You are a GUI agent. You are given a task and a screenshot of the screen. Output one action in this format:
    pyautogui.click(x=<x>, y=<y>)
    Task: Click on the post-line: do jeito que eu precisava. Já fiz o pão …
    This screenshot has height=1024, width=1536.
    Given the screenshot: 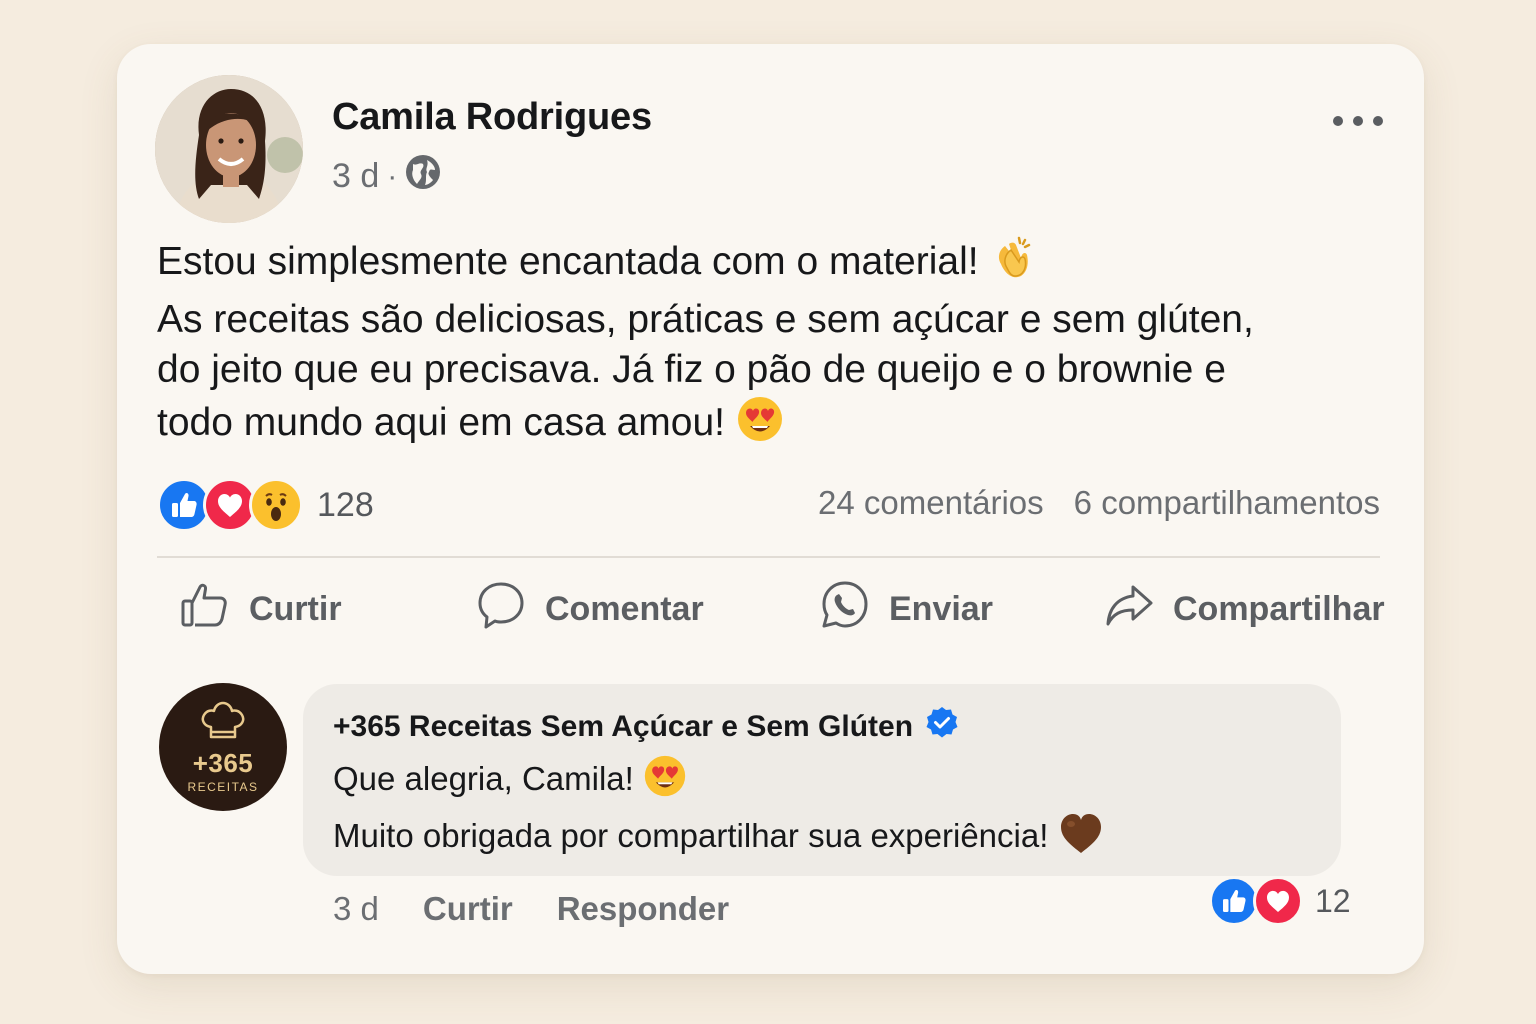 What is the action you would take?
    pyautogui.click(x=691, y=369)
    